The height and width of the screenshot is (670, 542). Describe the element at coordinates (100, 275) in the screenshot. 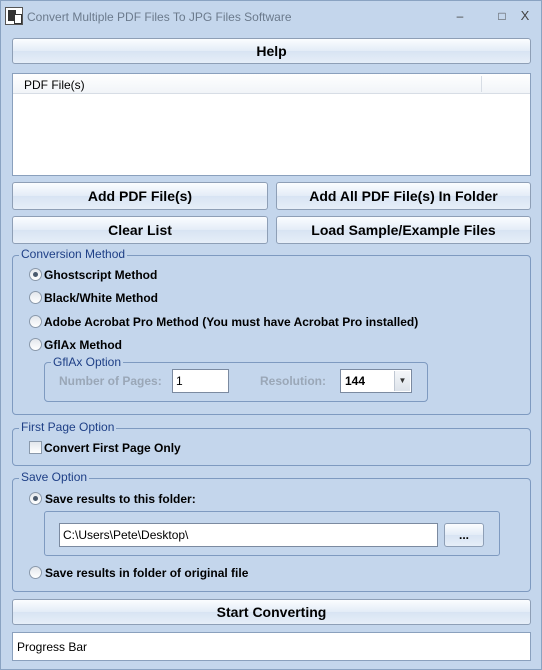

I see `ghostscript-label: Ghostscript Method` at that location.